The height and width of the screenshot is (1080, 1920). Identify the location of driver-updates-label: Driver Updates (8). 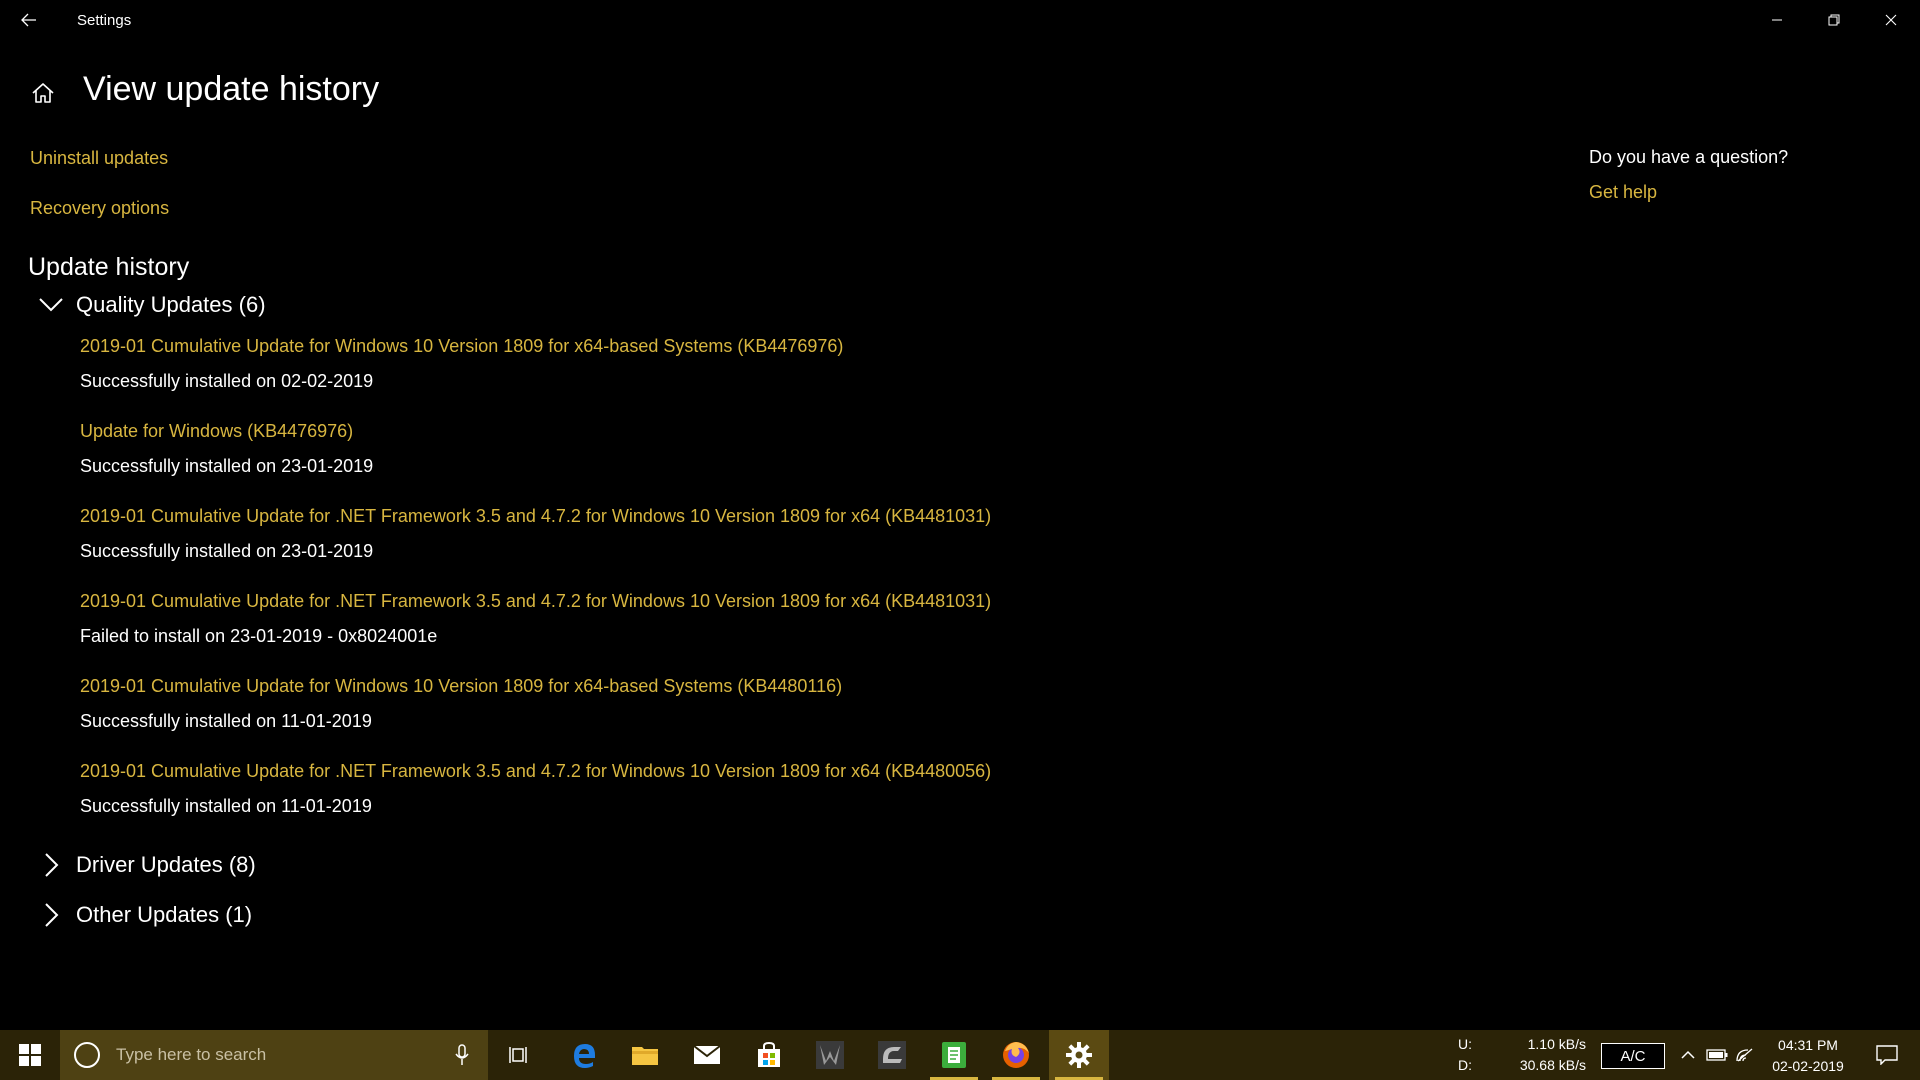
(166, 864).